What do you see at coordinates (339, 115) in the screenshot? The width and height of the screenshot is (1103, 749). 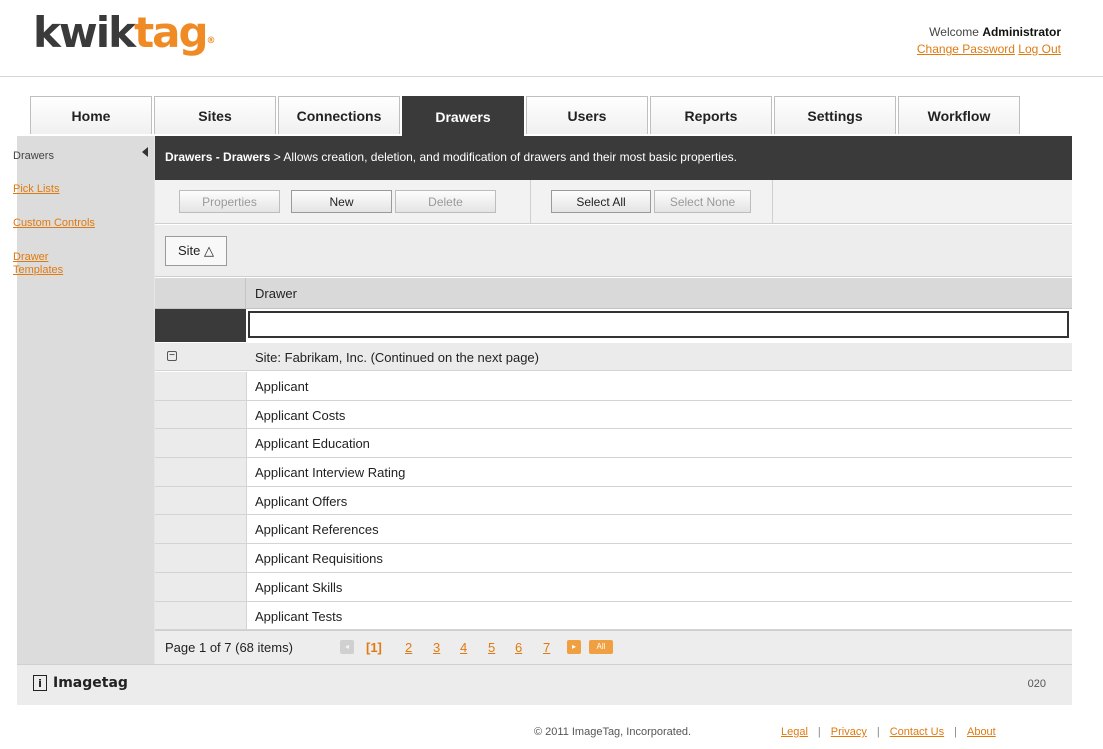 I see `tab-connections: Connections` at bounding box center [339, 115].